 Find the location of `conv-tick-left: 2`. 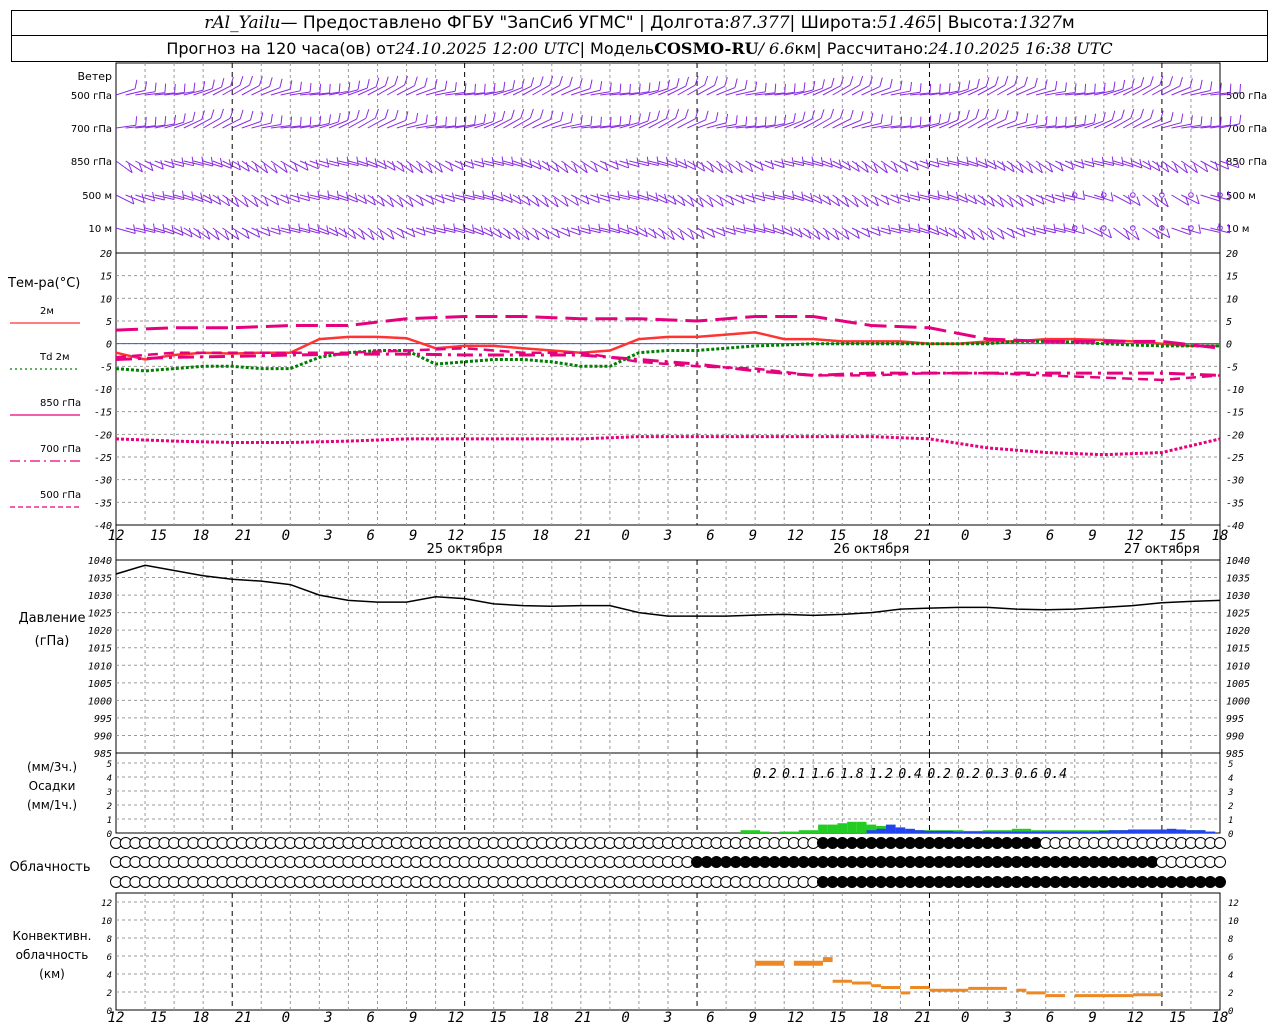

conv-tick-left: 2 is located at coordinates (109, 994).